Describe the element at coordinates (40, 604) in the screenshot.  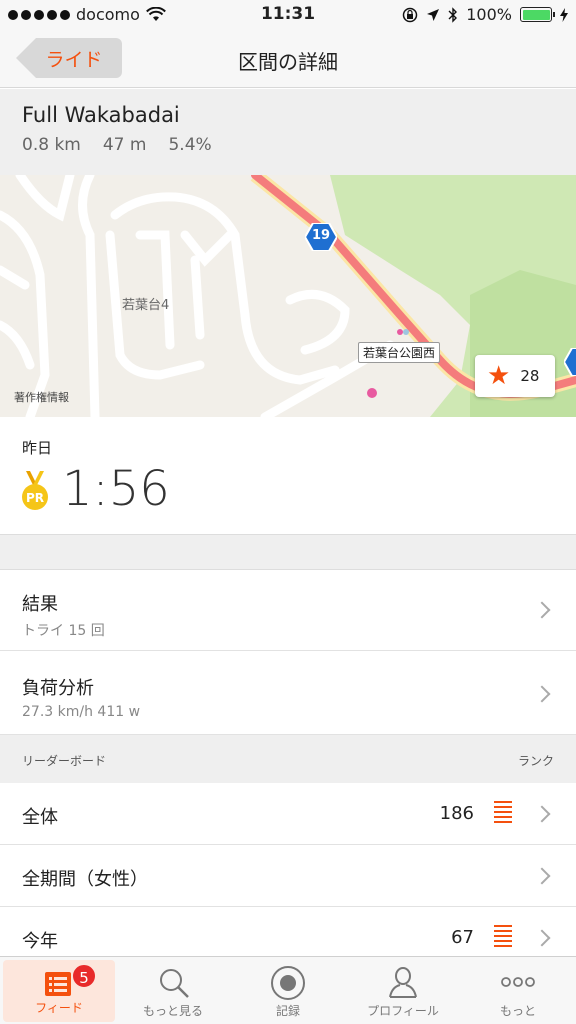
I see `results-title: 結果` at that location.